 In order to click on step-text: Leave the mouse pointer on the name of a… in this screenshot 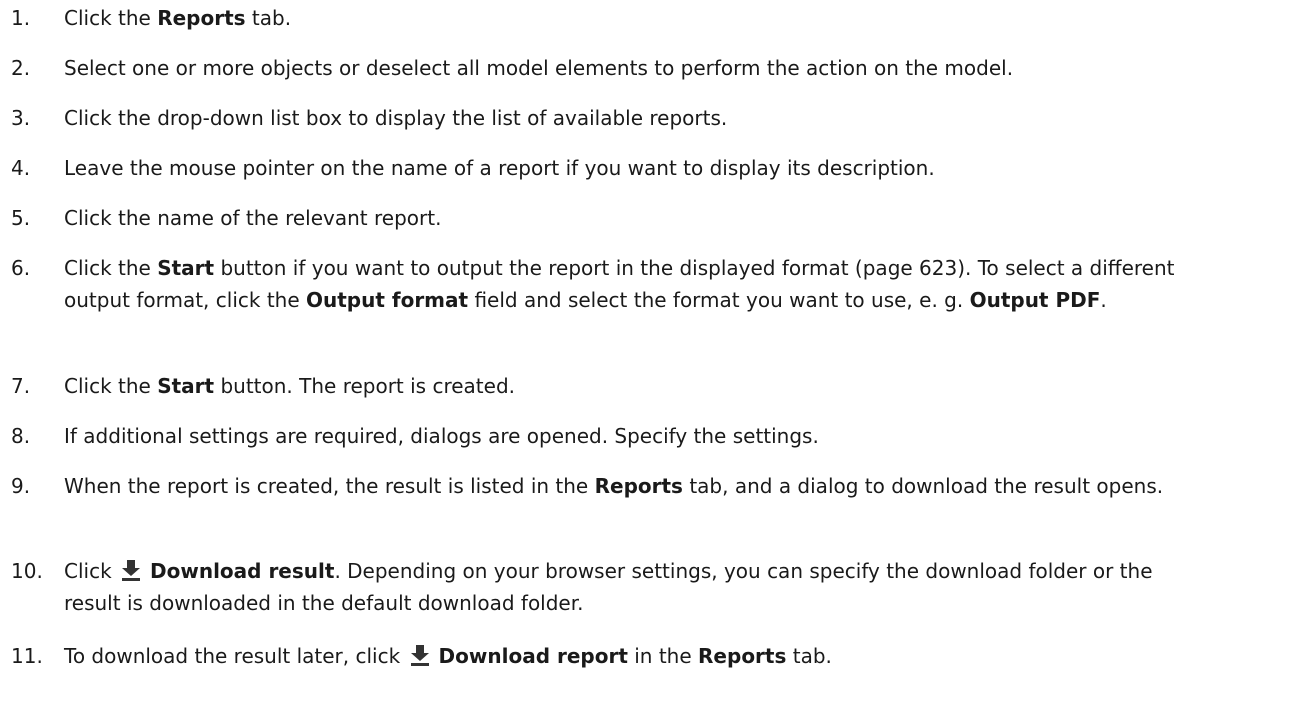, I will do `click(647, 168)`.